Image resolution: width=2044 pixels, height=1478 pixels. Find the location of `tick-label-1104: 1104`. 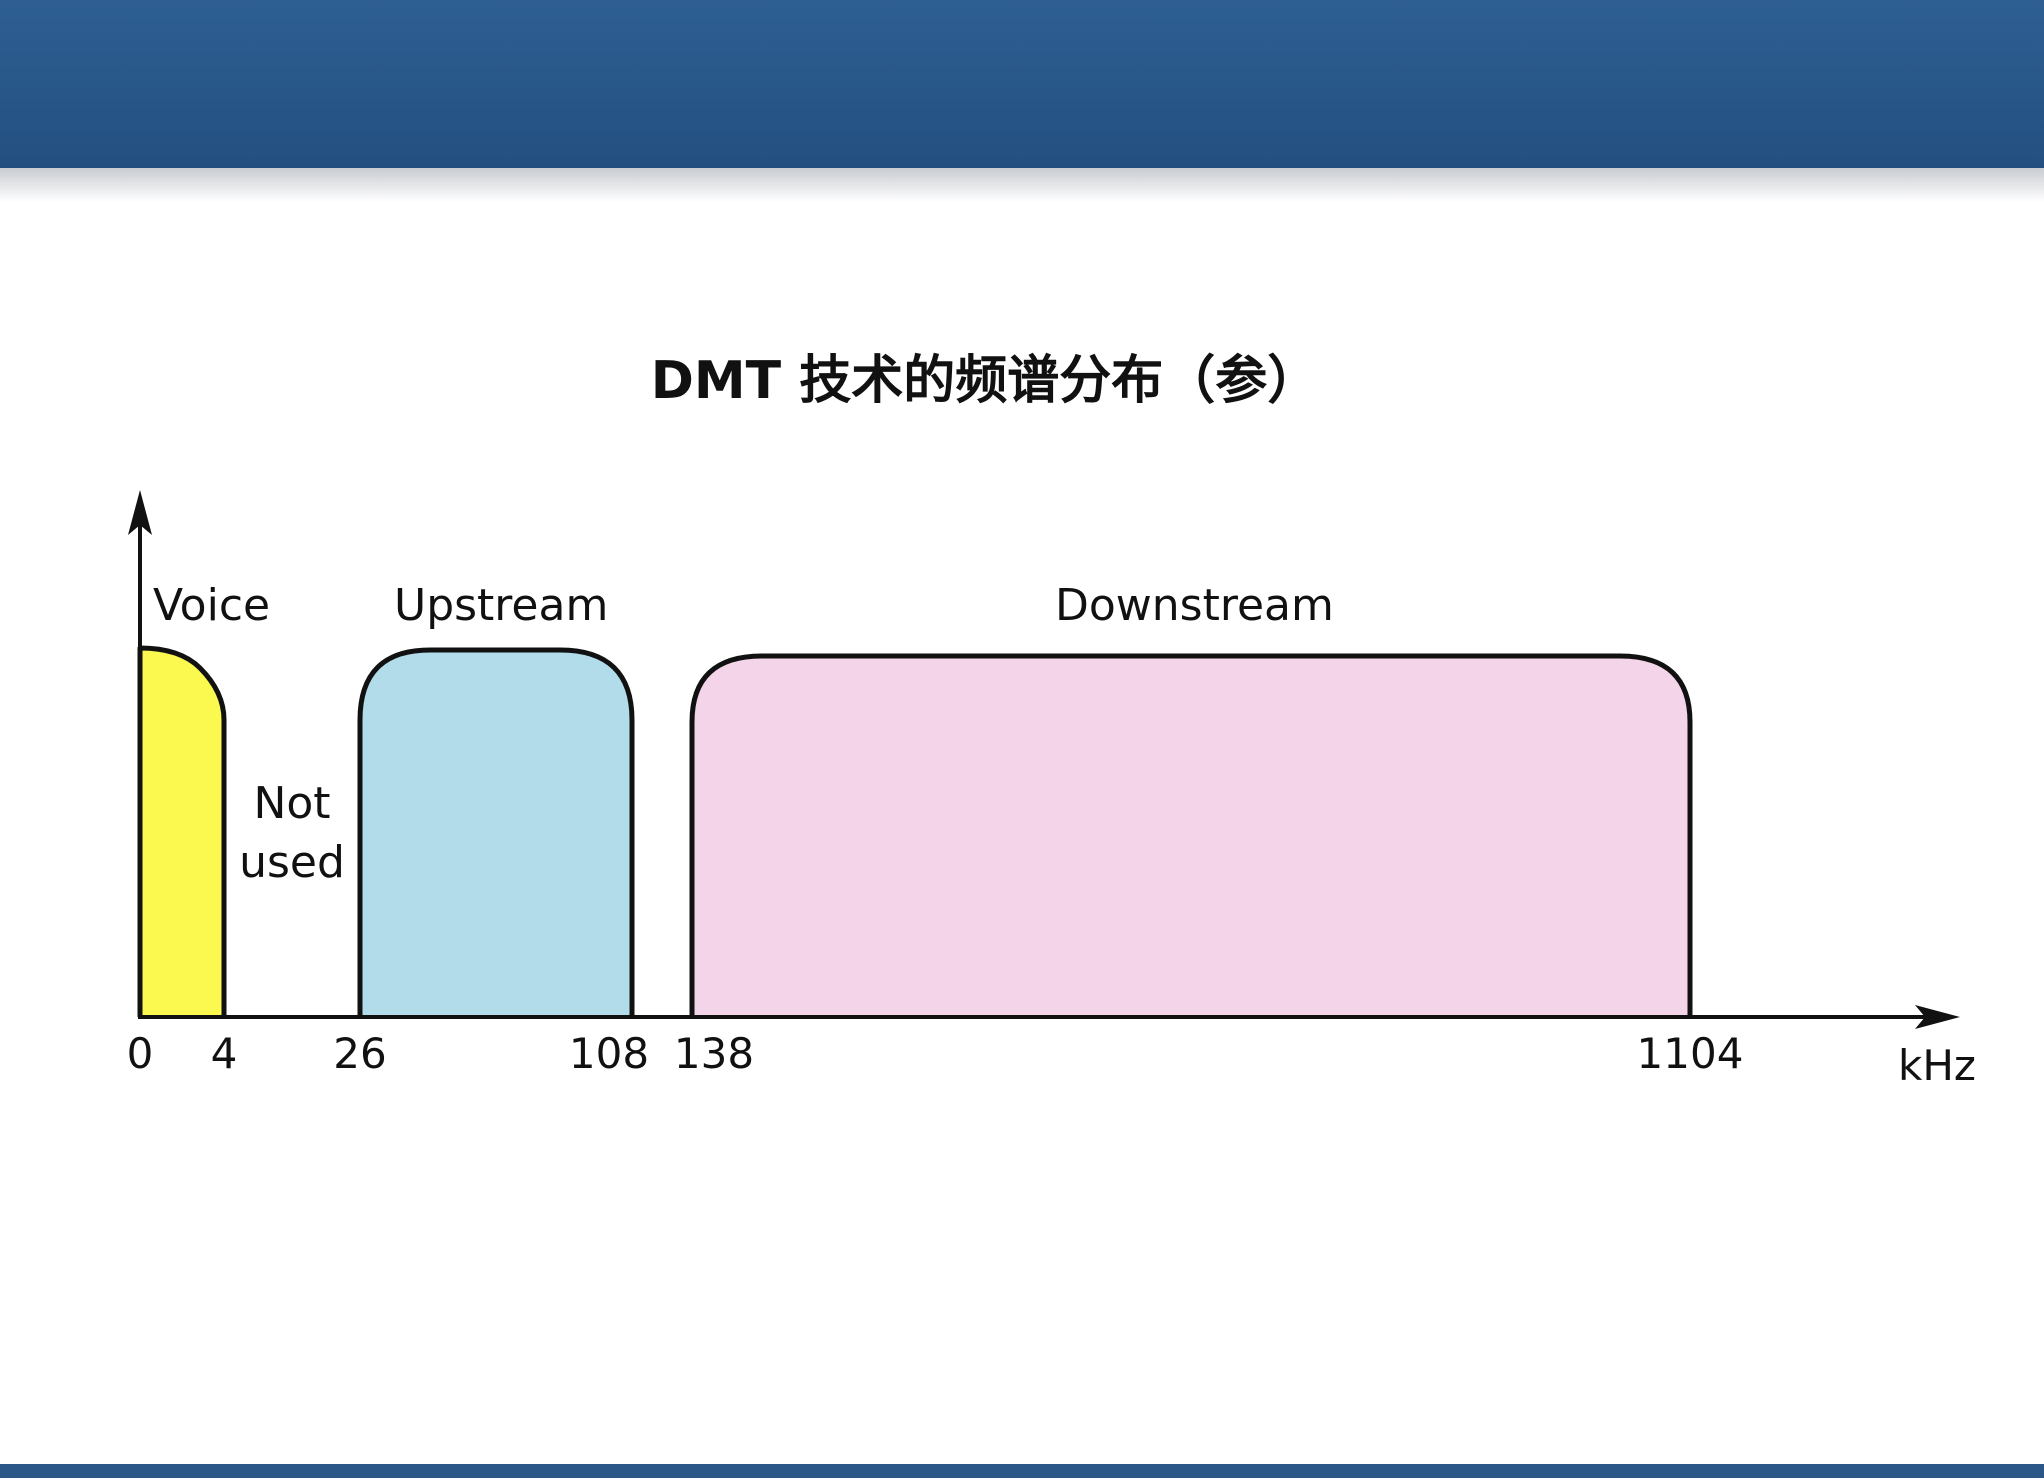

tick-label-1104: 1104 is located at coordinates (1690, 1053).